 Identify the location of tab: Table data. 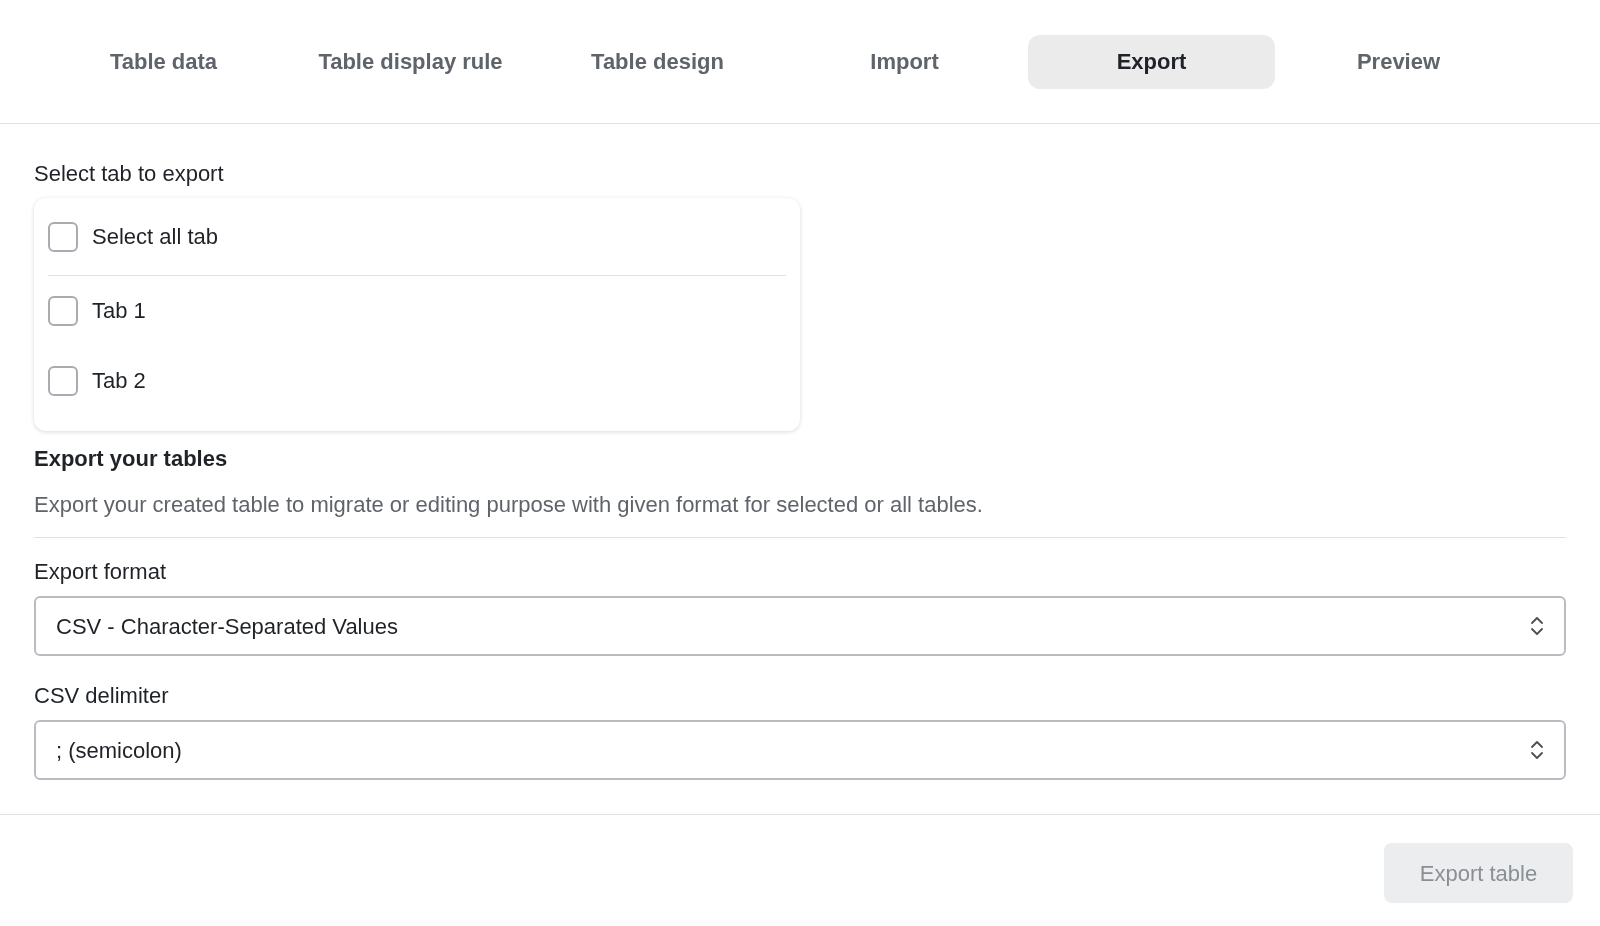
(163, 61).